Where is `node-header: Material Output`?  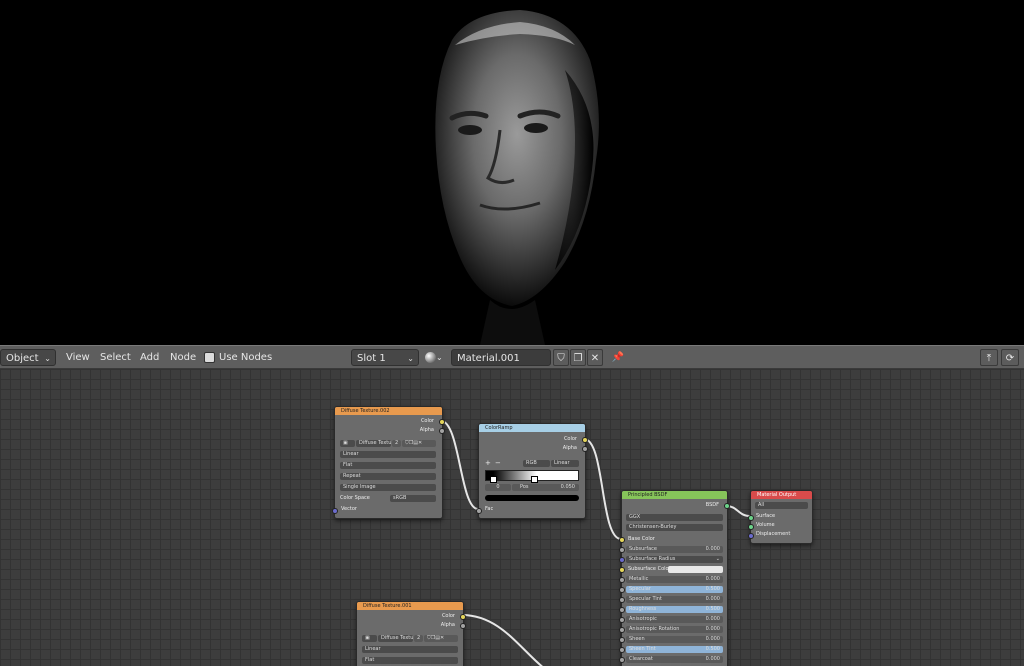 node-header: Material Output is located at coordinates (781, 495).